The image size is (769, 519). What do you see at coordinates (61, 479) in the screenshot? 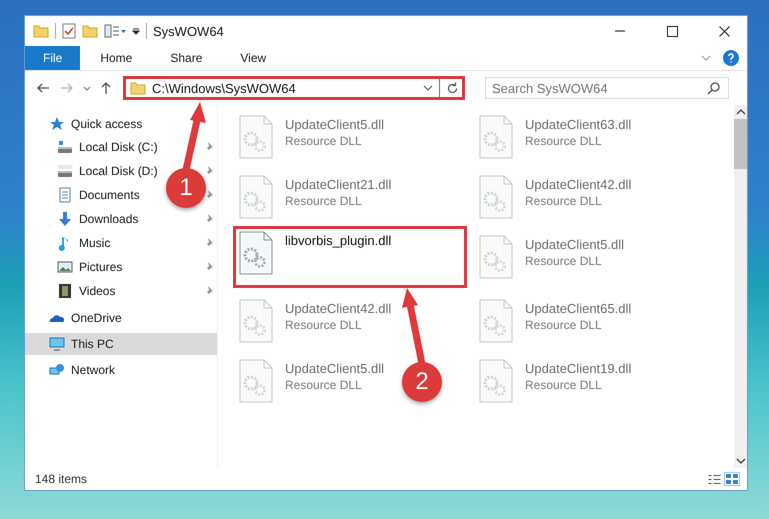
I see `item-count: 148 items` at bounding box center [61, 479].